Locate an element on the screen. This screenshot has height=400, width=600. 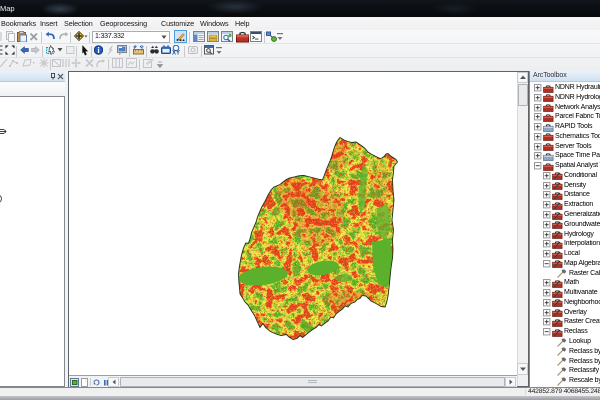
svg-text: XY is located at coordinates (176, 53).